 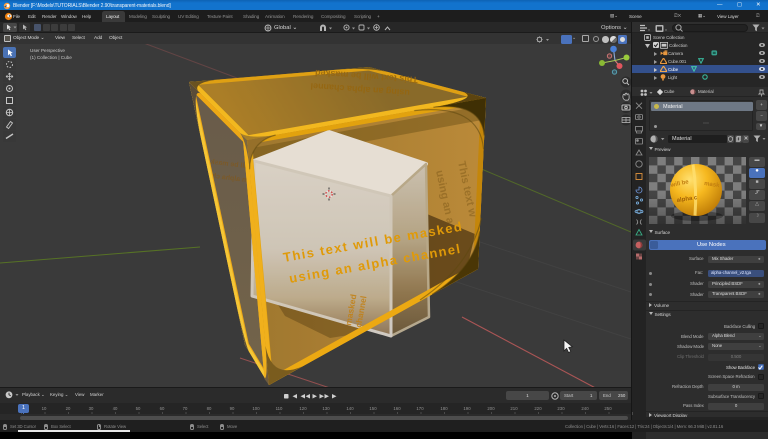 I want to click on svg-text: (1) Collection | Cube, so click(x=51, y=57).